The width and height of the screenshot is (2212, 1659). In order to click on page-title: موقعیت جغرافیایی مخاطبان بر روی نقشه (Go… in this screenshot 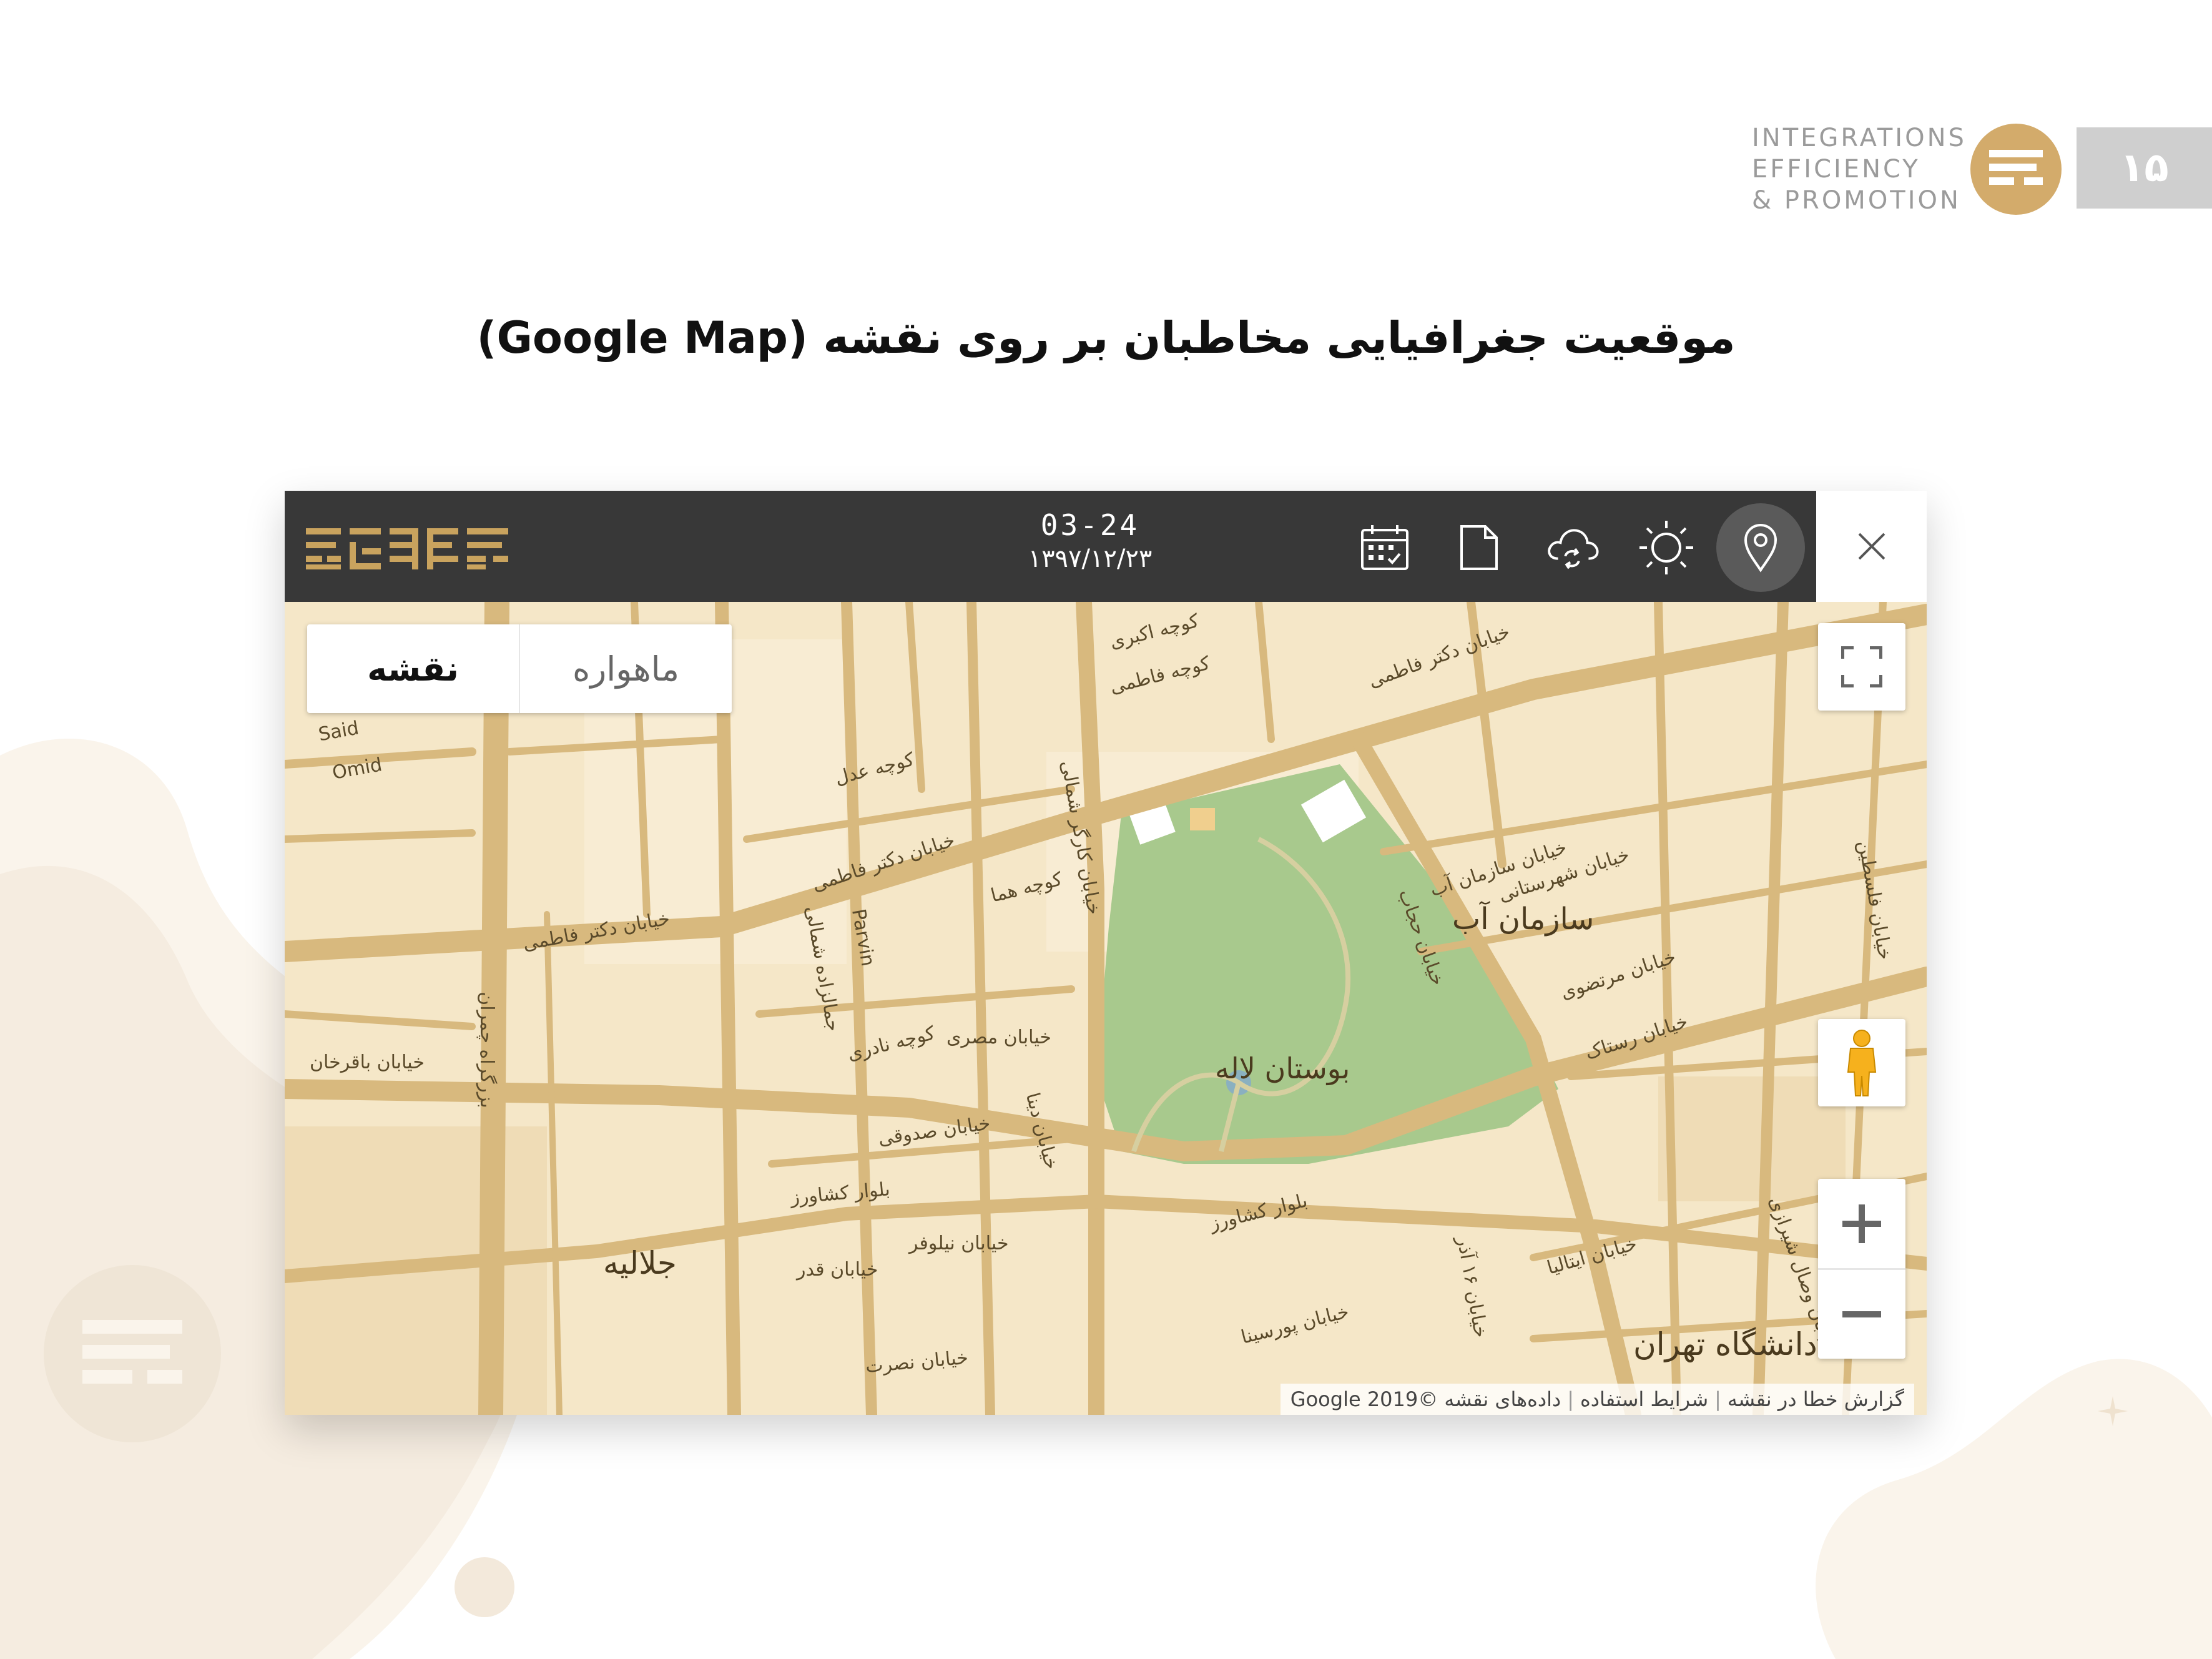, I will do `click(1106, 337)`.